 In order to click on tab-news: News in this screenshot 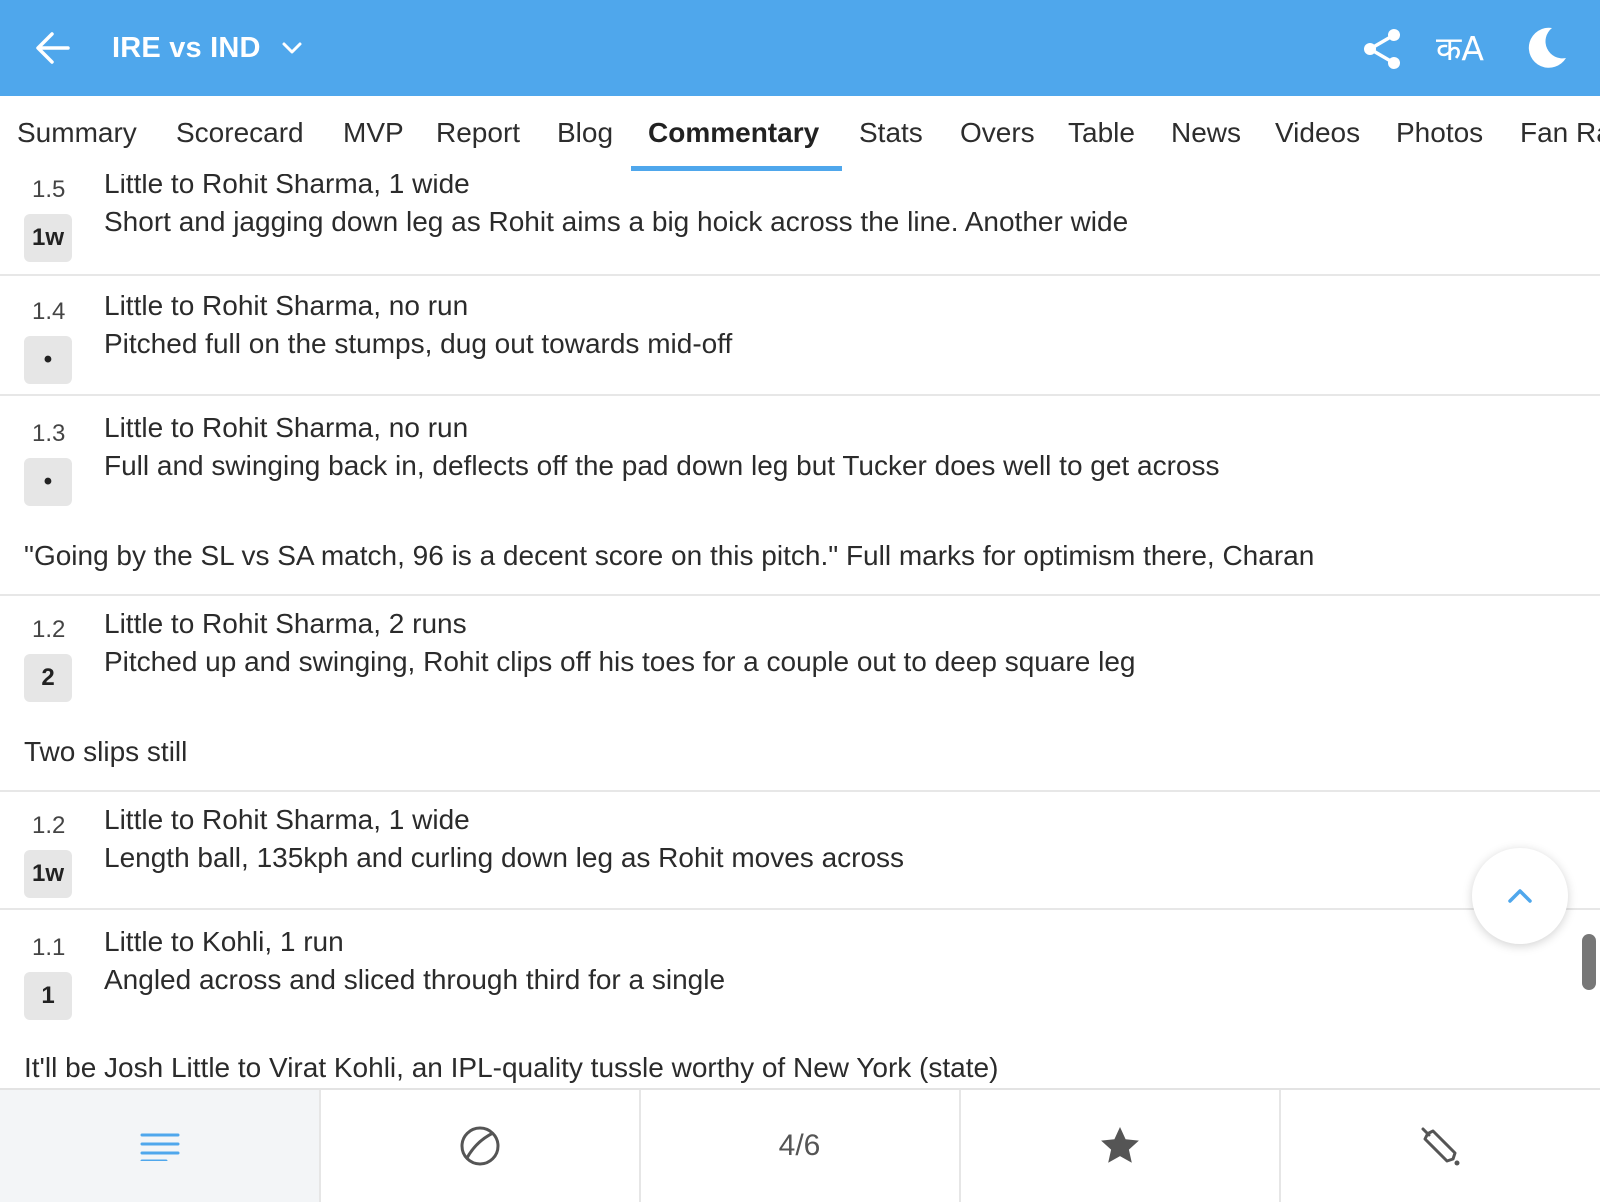, I will do `click(1206, 135)`.